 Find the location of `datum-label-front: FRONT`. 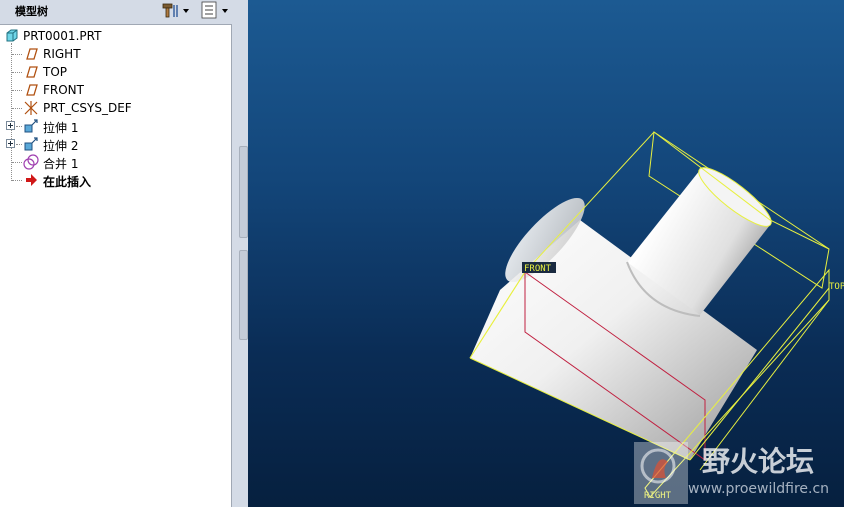

datum-label-front: FRONT is located at coordinates (538, 269).